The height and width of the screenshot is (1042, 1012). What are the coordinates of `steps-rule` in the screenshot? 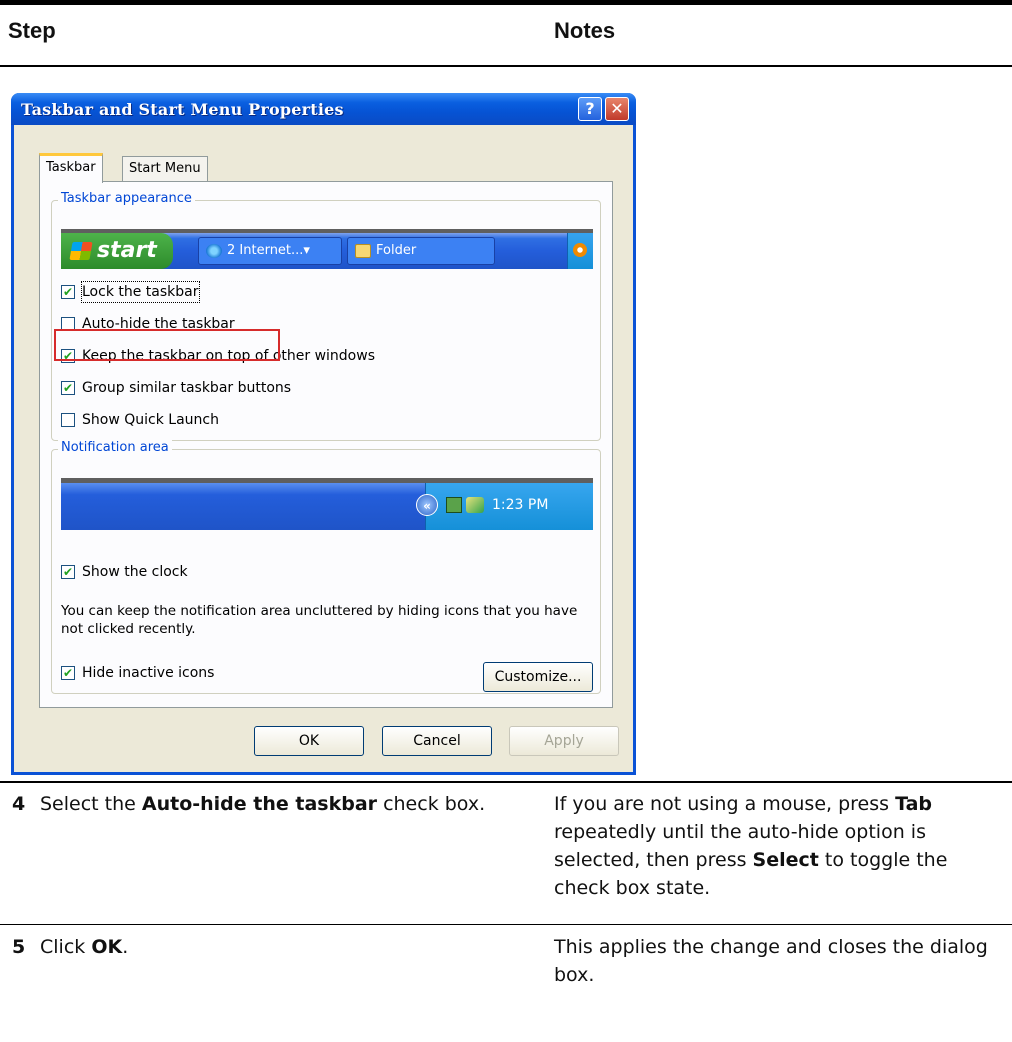 It's located at (506, 782).